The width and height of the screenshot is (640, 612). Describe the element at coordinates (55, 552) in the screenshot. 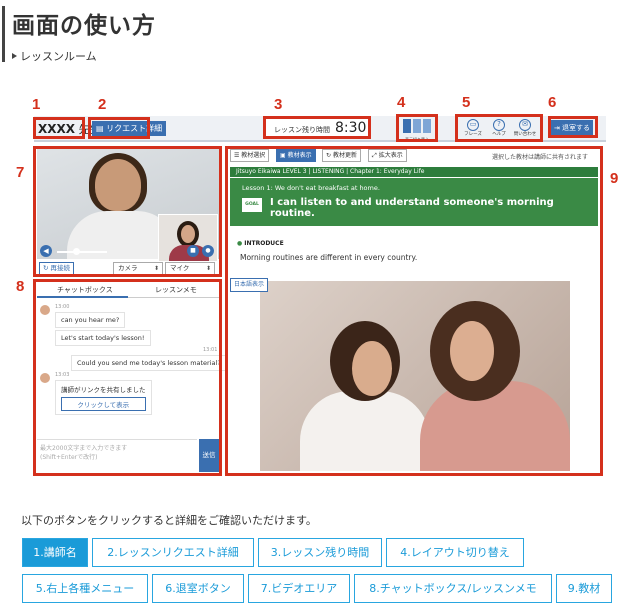

I see `nav-teacher-name: 1.講師名` at that location.